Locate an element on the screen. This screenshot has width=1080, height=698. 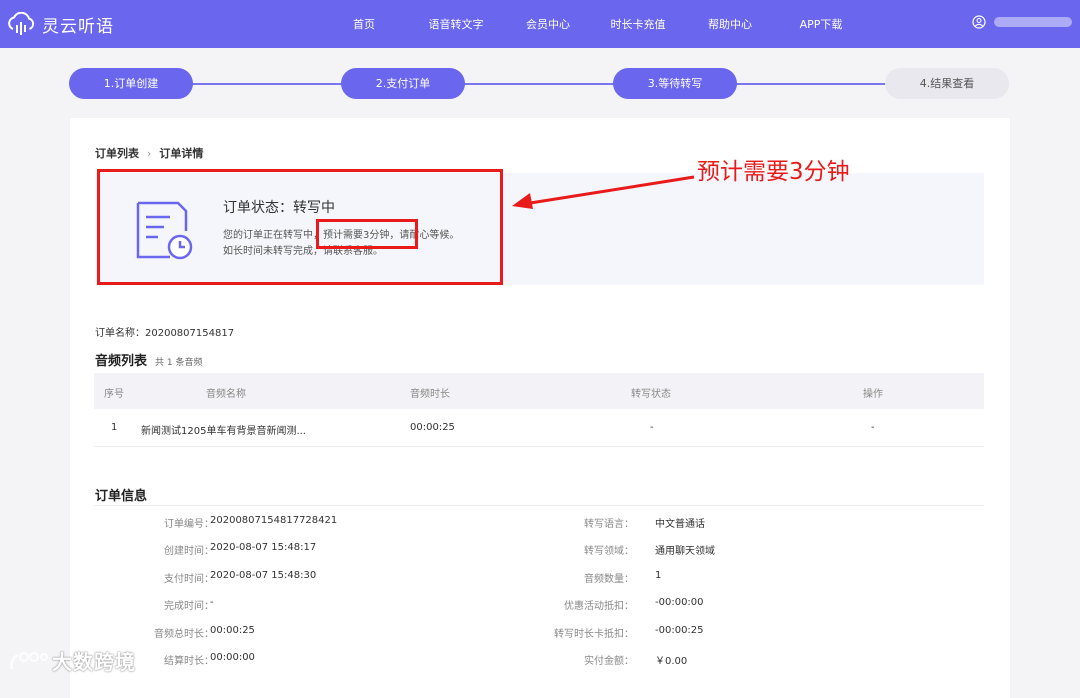
breadcrumb: 订单列表 › 订单详情 is located at coordinates (149, 153).